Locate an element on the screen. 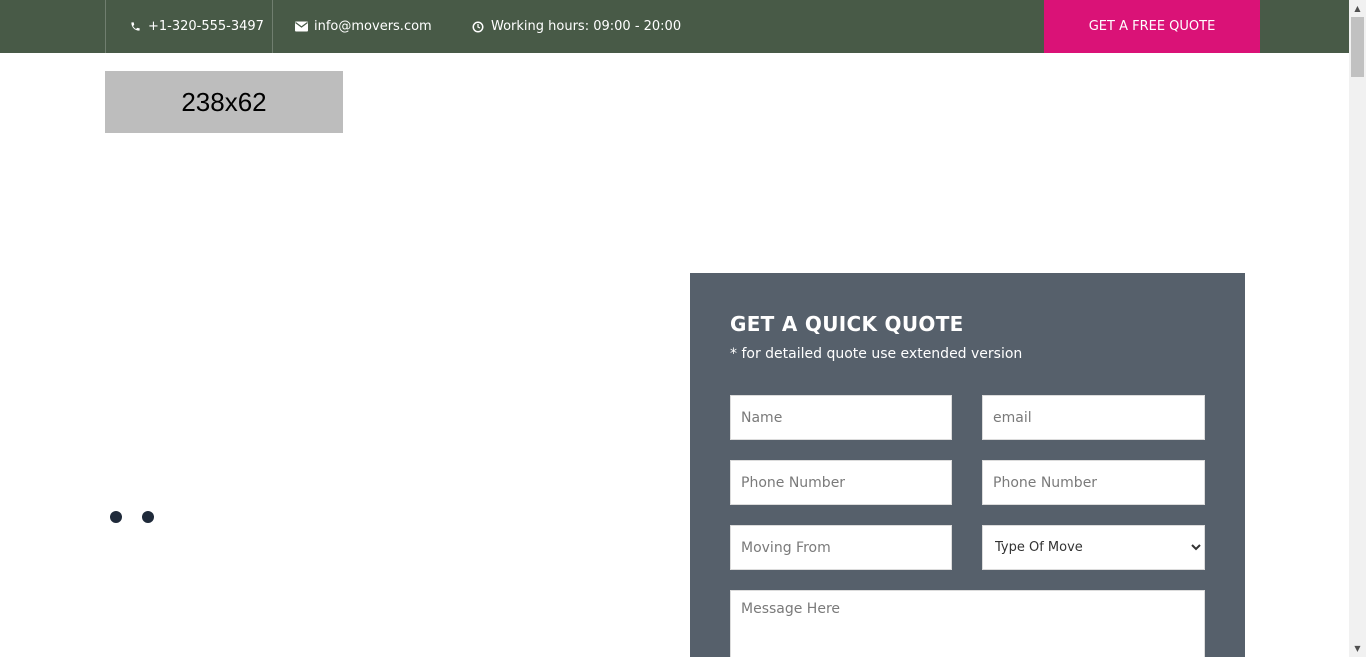 This screenshot has height=657, width=1366. email-input is located at coordinates (1093, 417).